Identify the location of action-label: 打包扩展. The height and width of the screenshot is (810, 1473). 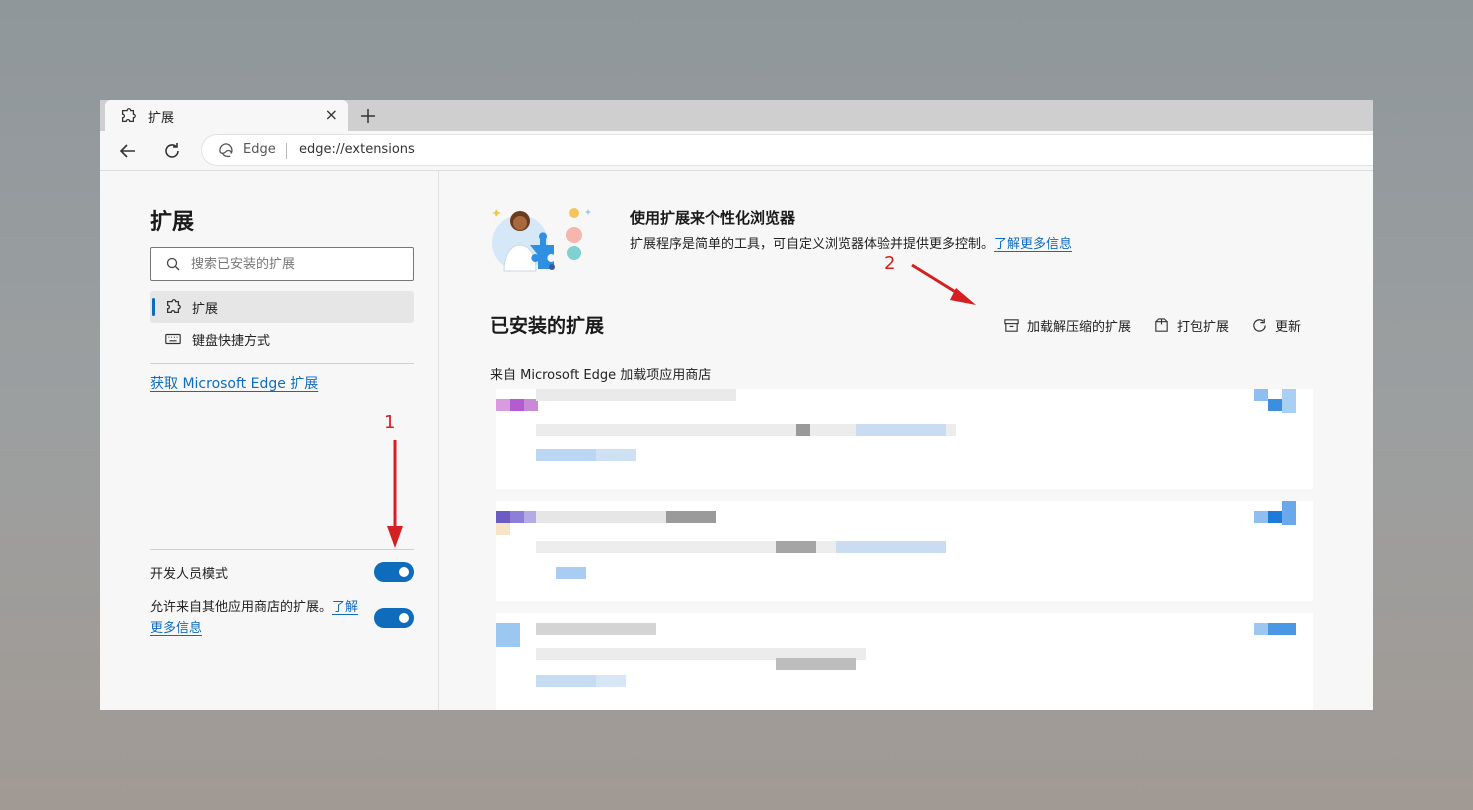
(1202, 327).